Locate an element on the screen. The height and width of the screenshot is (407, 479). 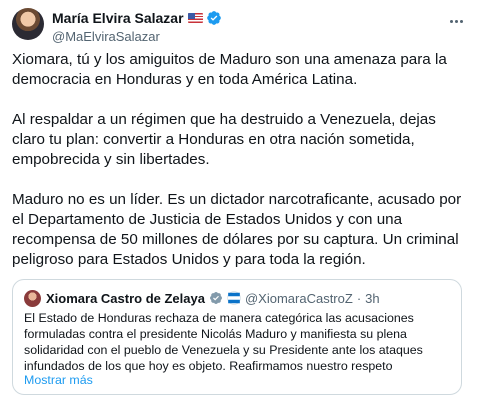
quoted-timestamp: 3h is located at coordinates (372, 298).